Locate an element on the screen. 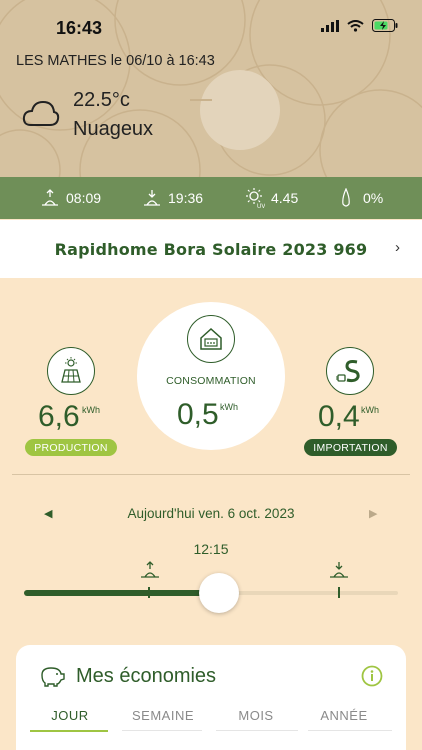  cloudy-icon is located at coordinates (41, 113).